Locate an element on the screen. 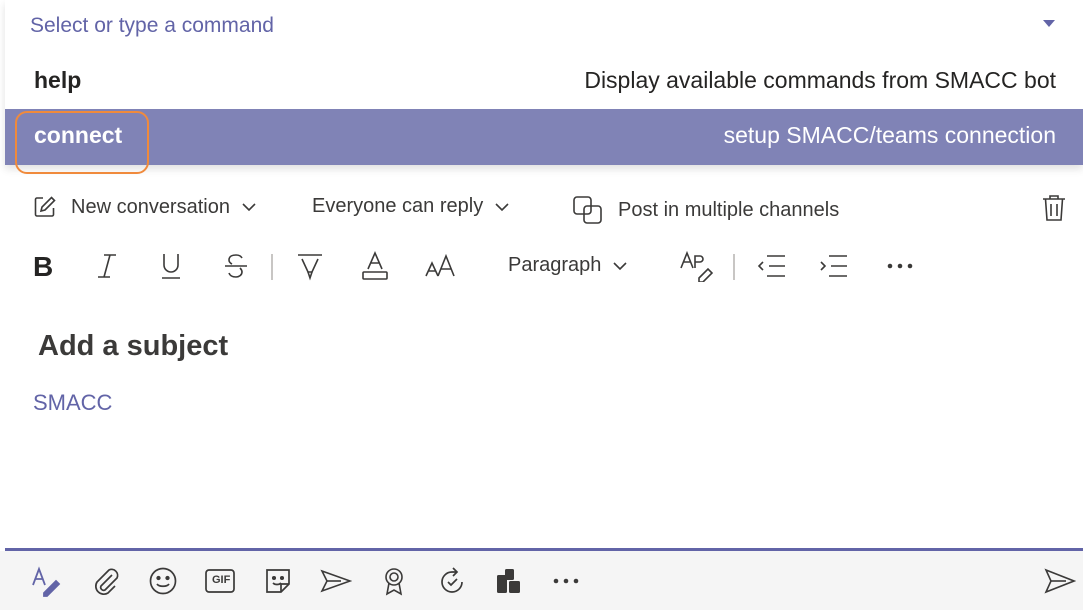 This screenshot has height=610, width=1083. more-icon is located at coordinates (566, 581).